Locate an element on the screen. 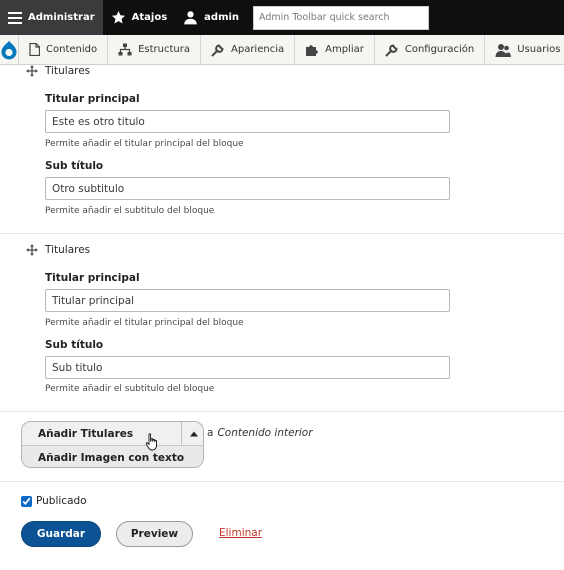 The image size is (564, 570). toolbar-atajos-label: Atajos is located at coordinates (149, 17).